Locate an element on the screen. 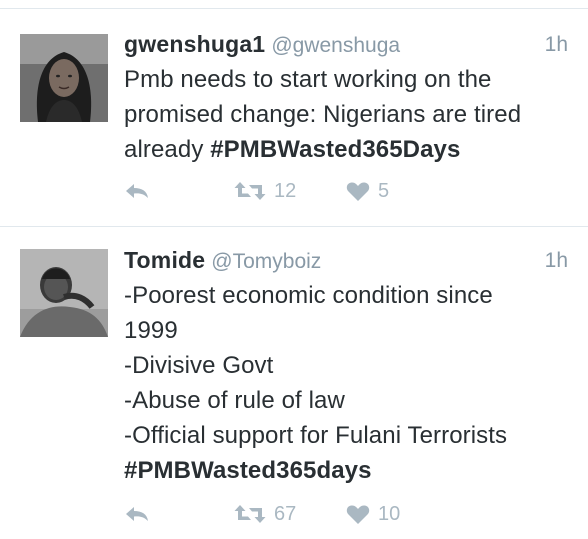 The image size is (588, 539). hashtag-link: #PMBWasted365Days is located at coordinates (335, 149).